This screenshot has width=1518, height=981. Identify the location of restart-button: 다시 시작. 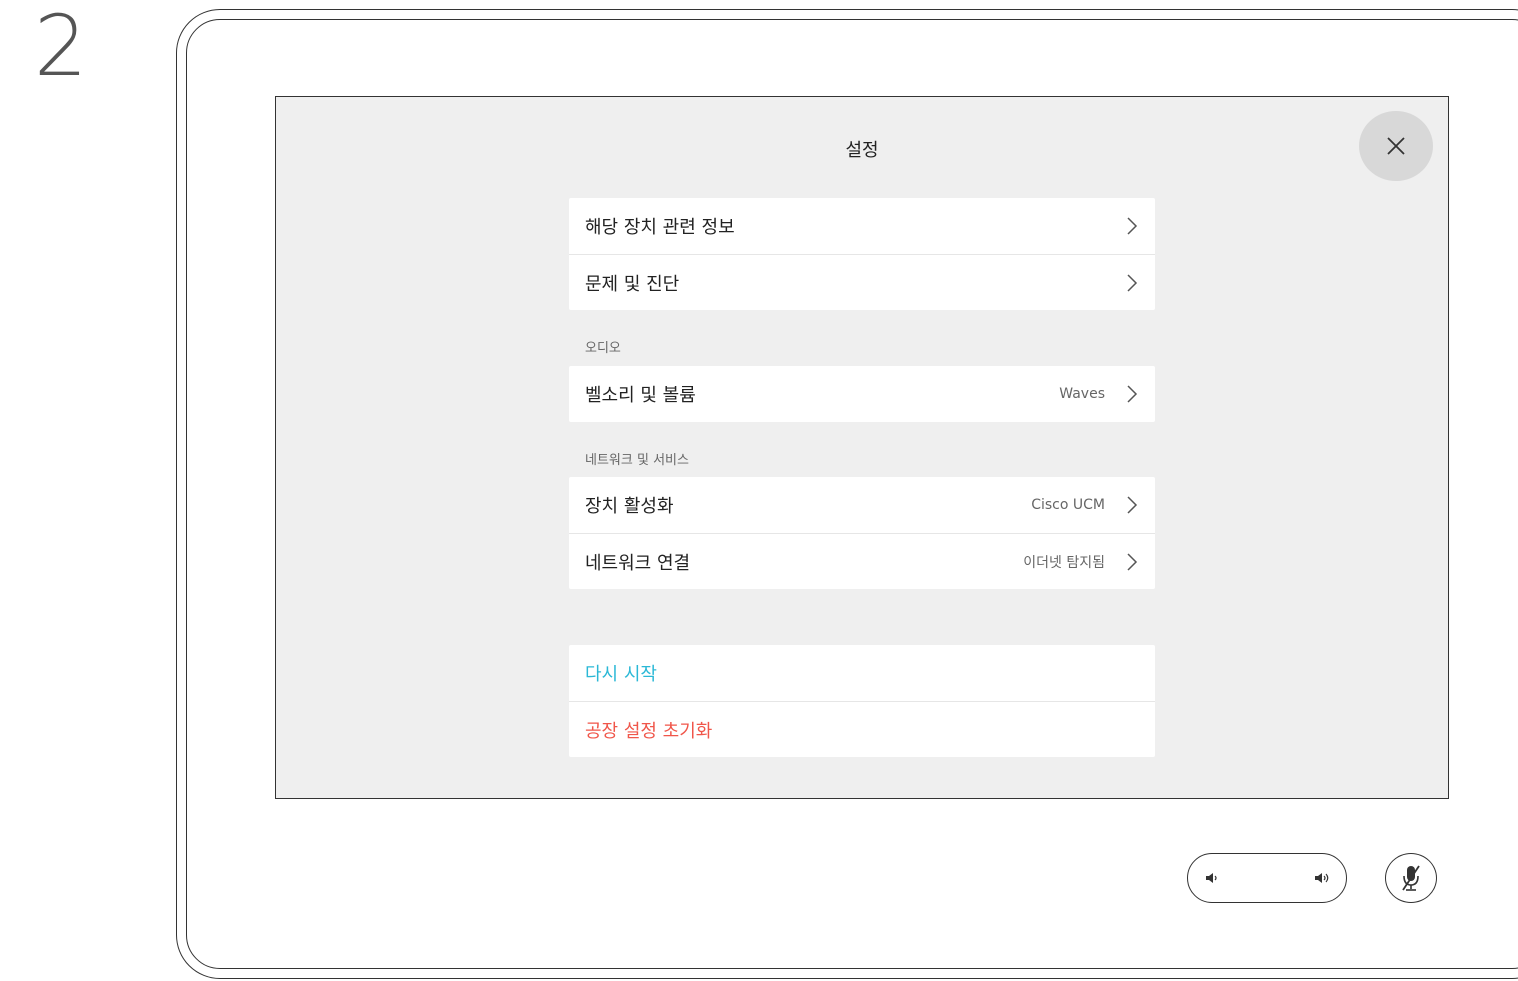
(862, 673).